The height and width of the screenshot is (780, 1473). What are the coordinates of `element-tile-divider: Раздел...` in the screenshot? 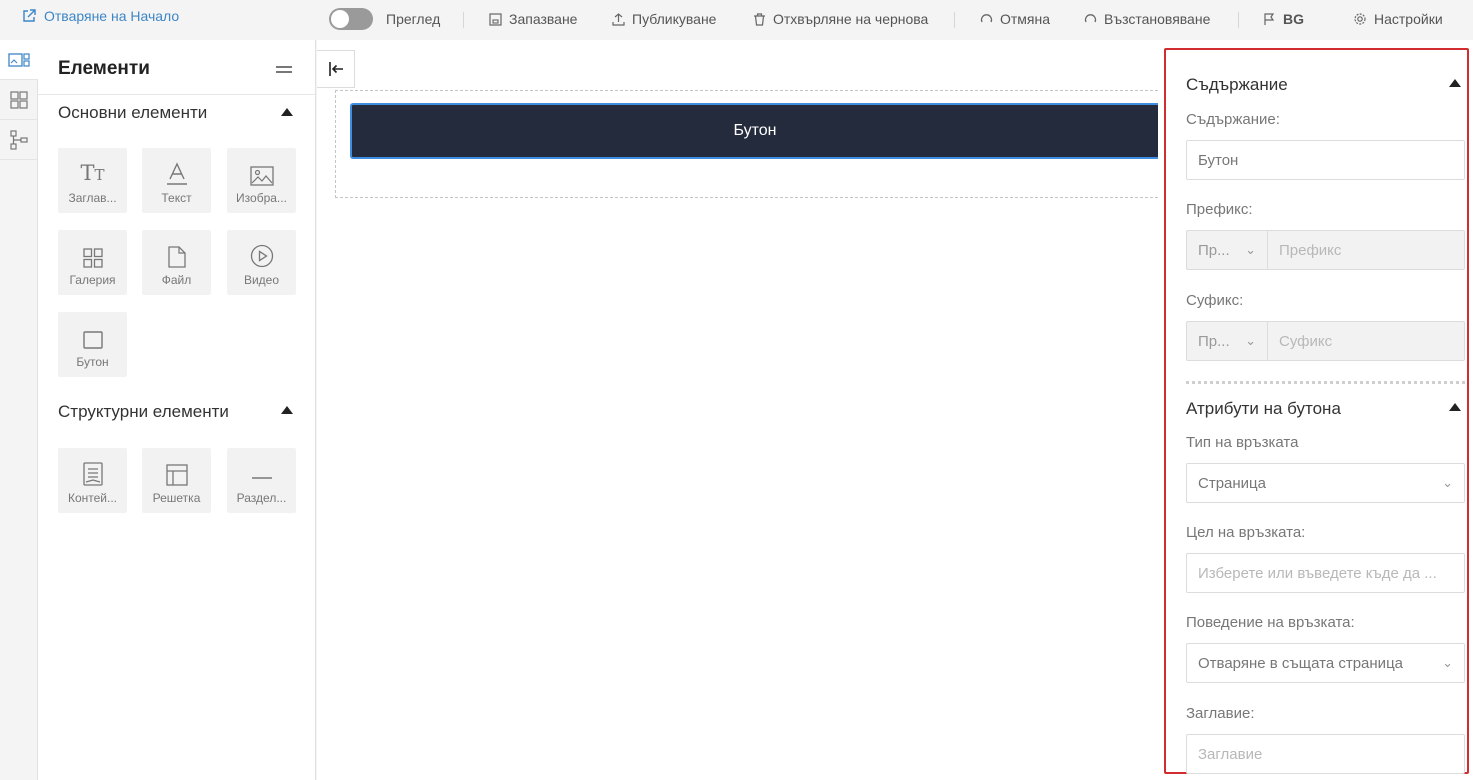 It's located at (261, 480).